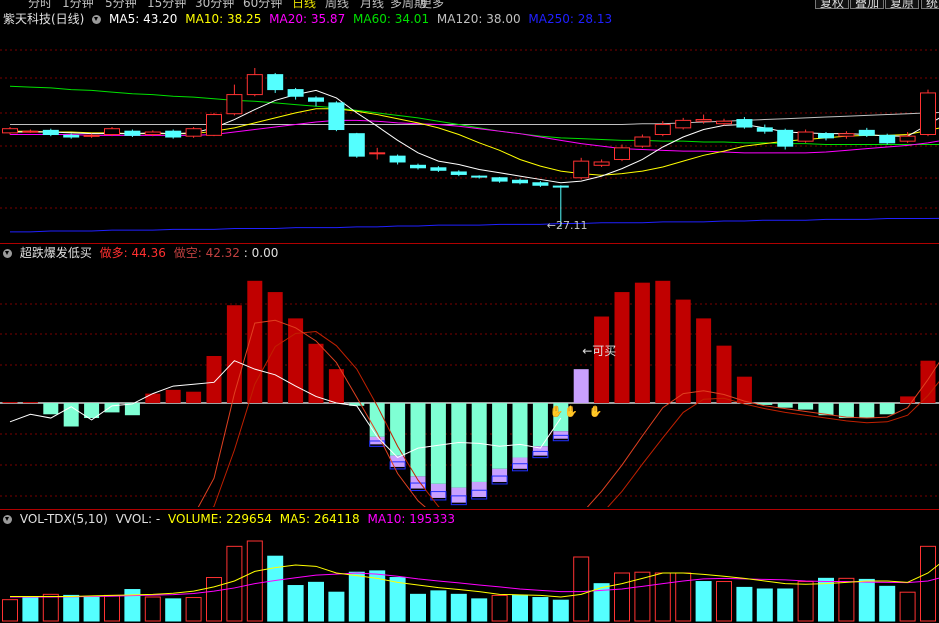 Image resolution: width=939 pixels, height=623 pixels. I want to click on ma20-label: MA20: 35.87, so click(307, 19).